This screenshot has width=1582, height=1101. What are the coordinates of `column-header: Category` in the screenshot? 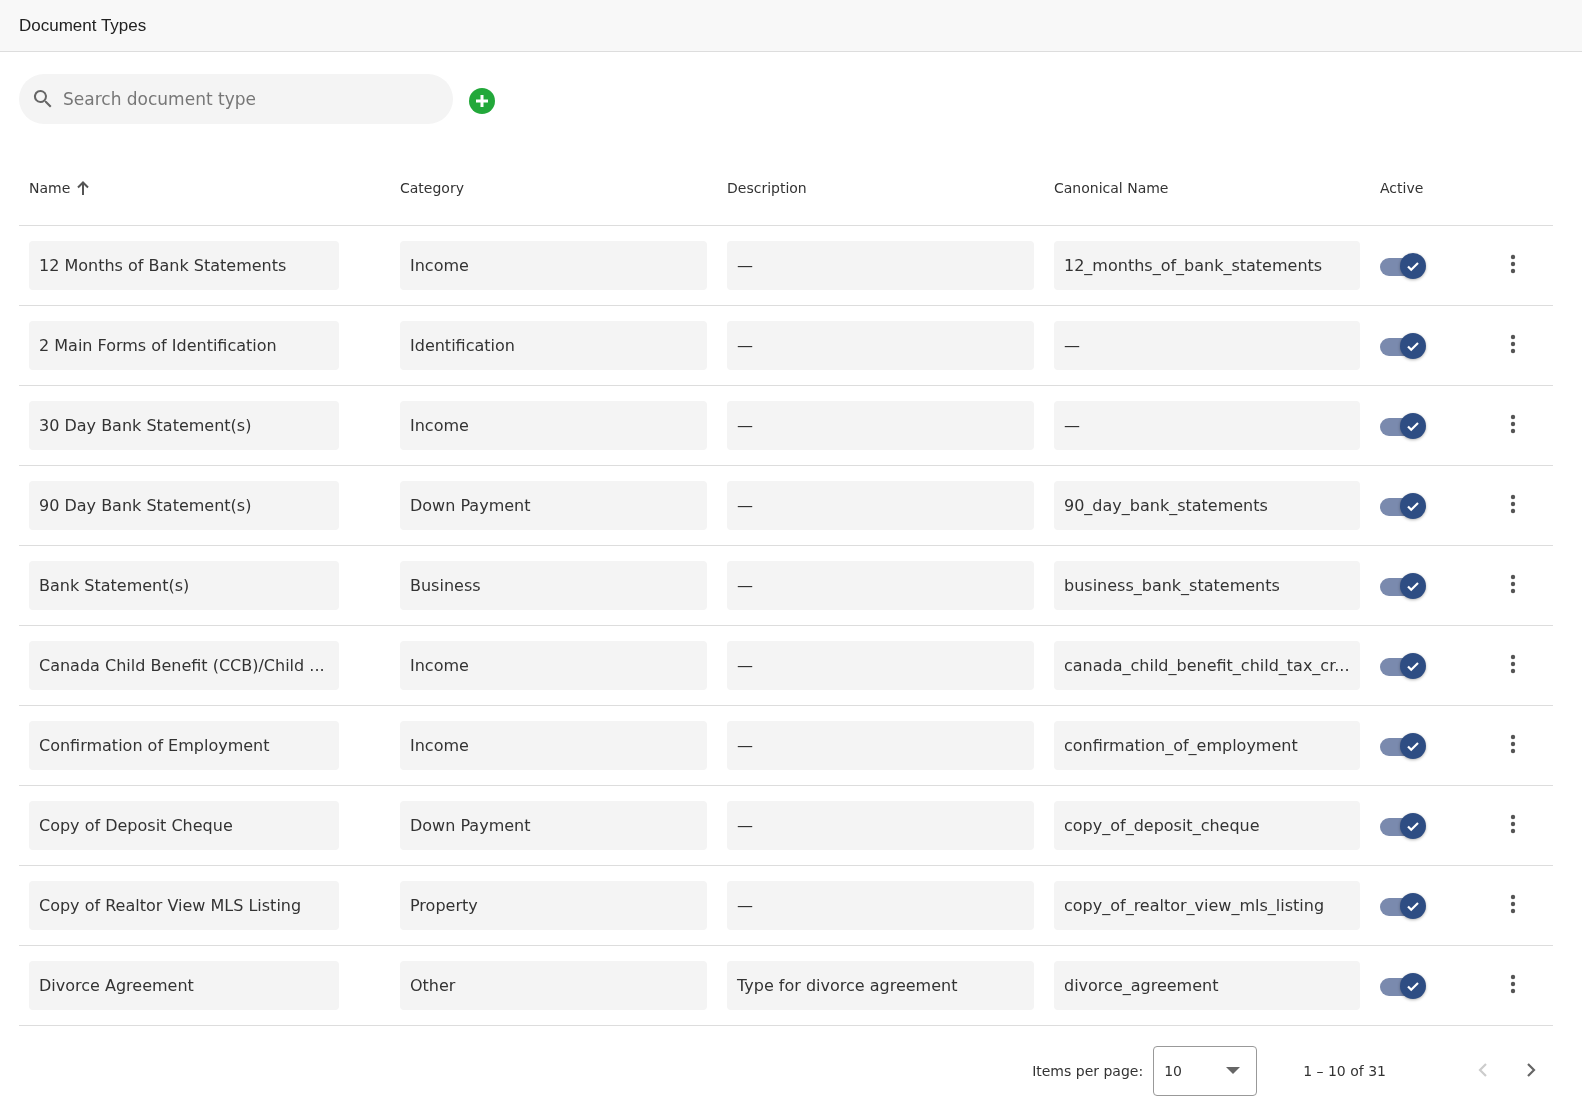 It's located at (432, 187).